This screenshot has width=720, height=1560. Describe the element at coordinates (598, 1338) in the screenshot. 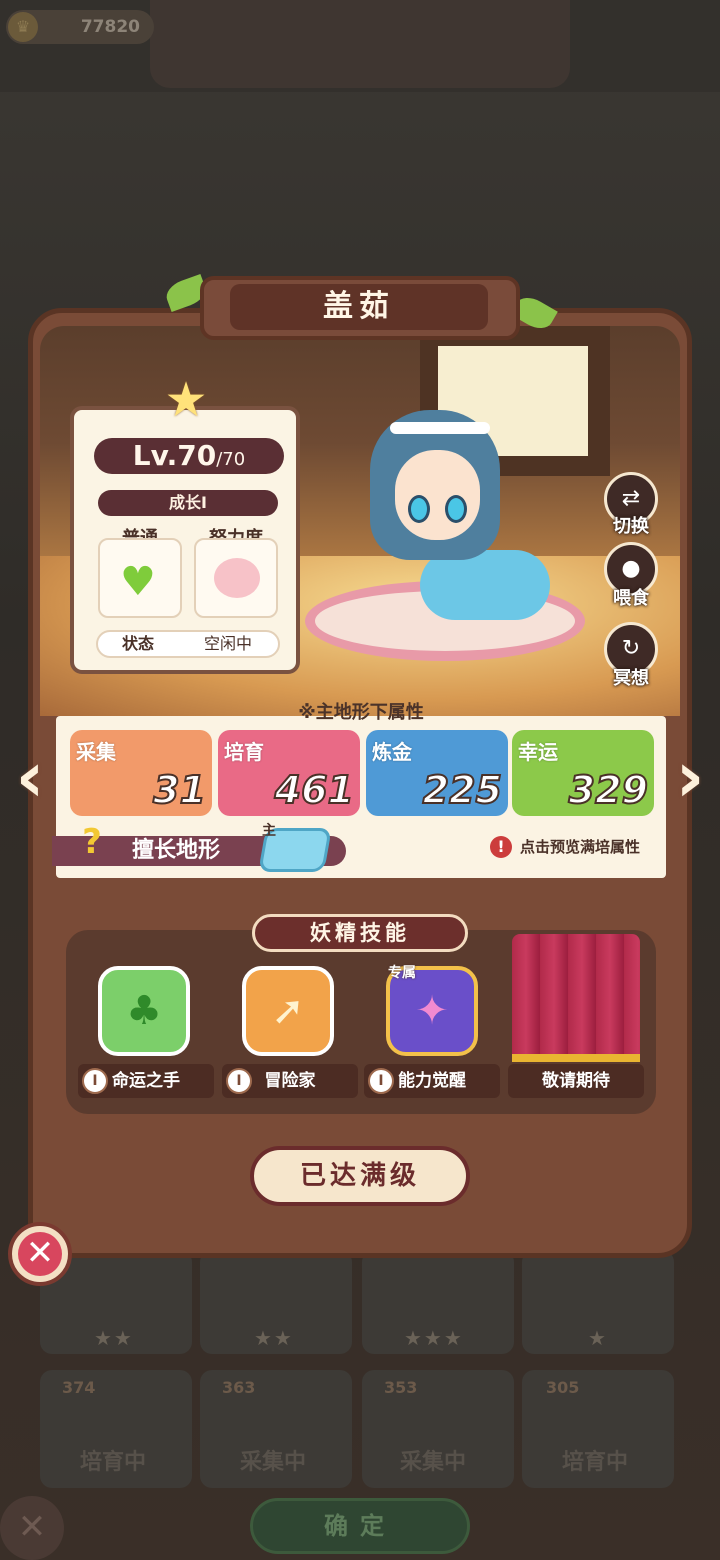

I see `background-card-stars: ★` at that location.